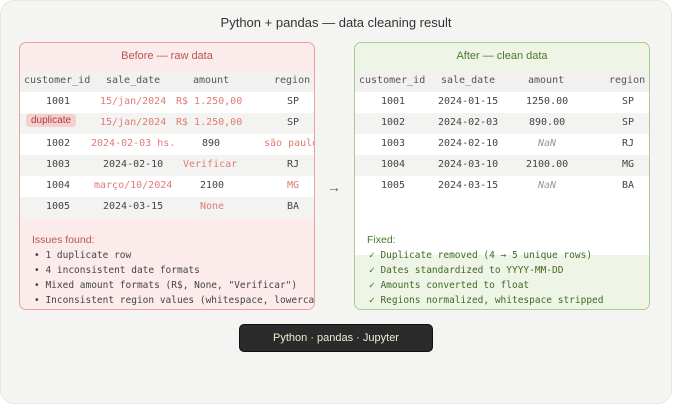 The width and height of the screenshot is (680, 412). What do you see at coordinates (133, 185) in the screenshot?
I see `before-cell-sale-date: março/10/2024` at bounding box center [133, 185].